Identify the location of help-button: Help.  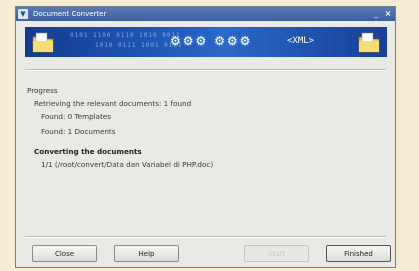
(146, 253).